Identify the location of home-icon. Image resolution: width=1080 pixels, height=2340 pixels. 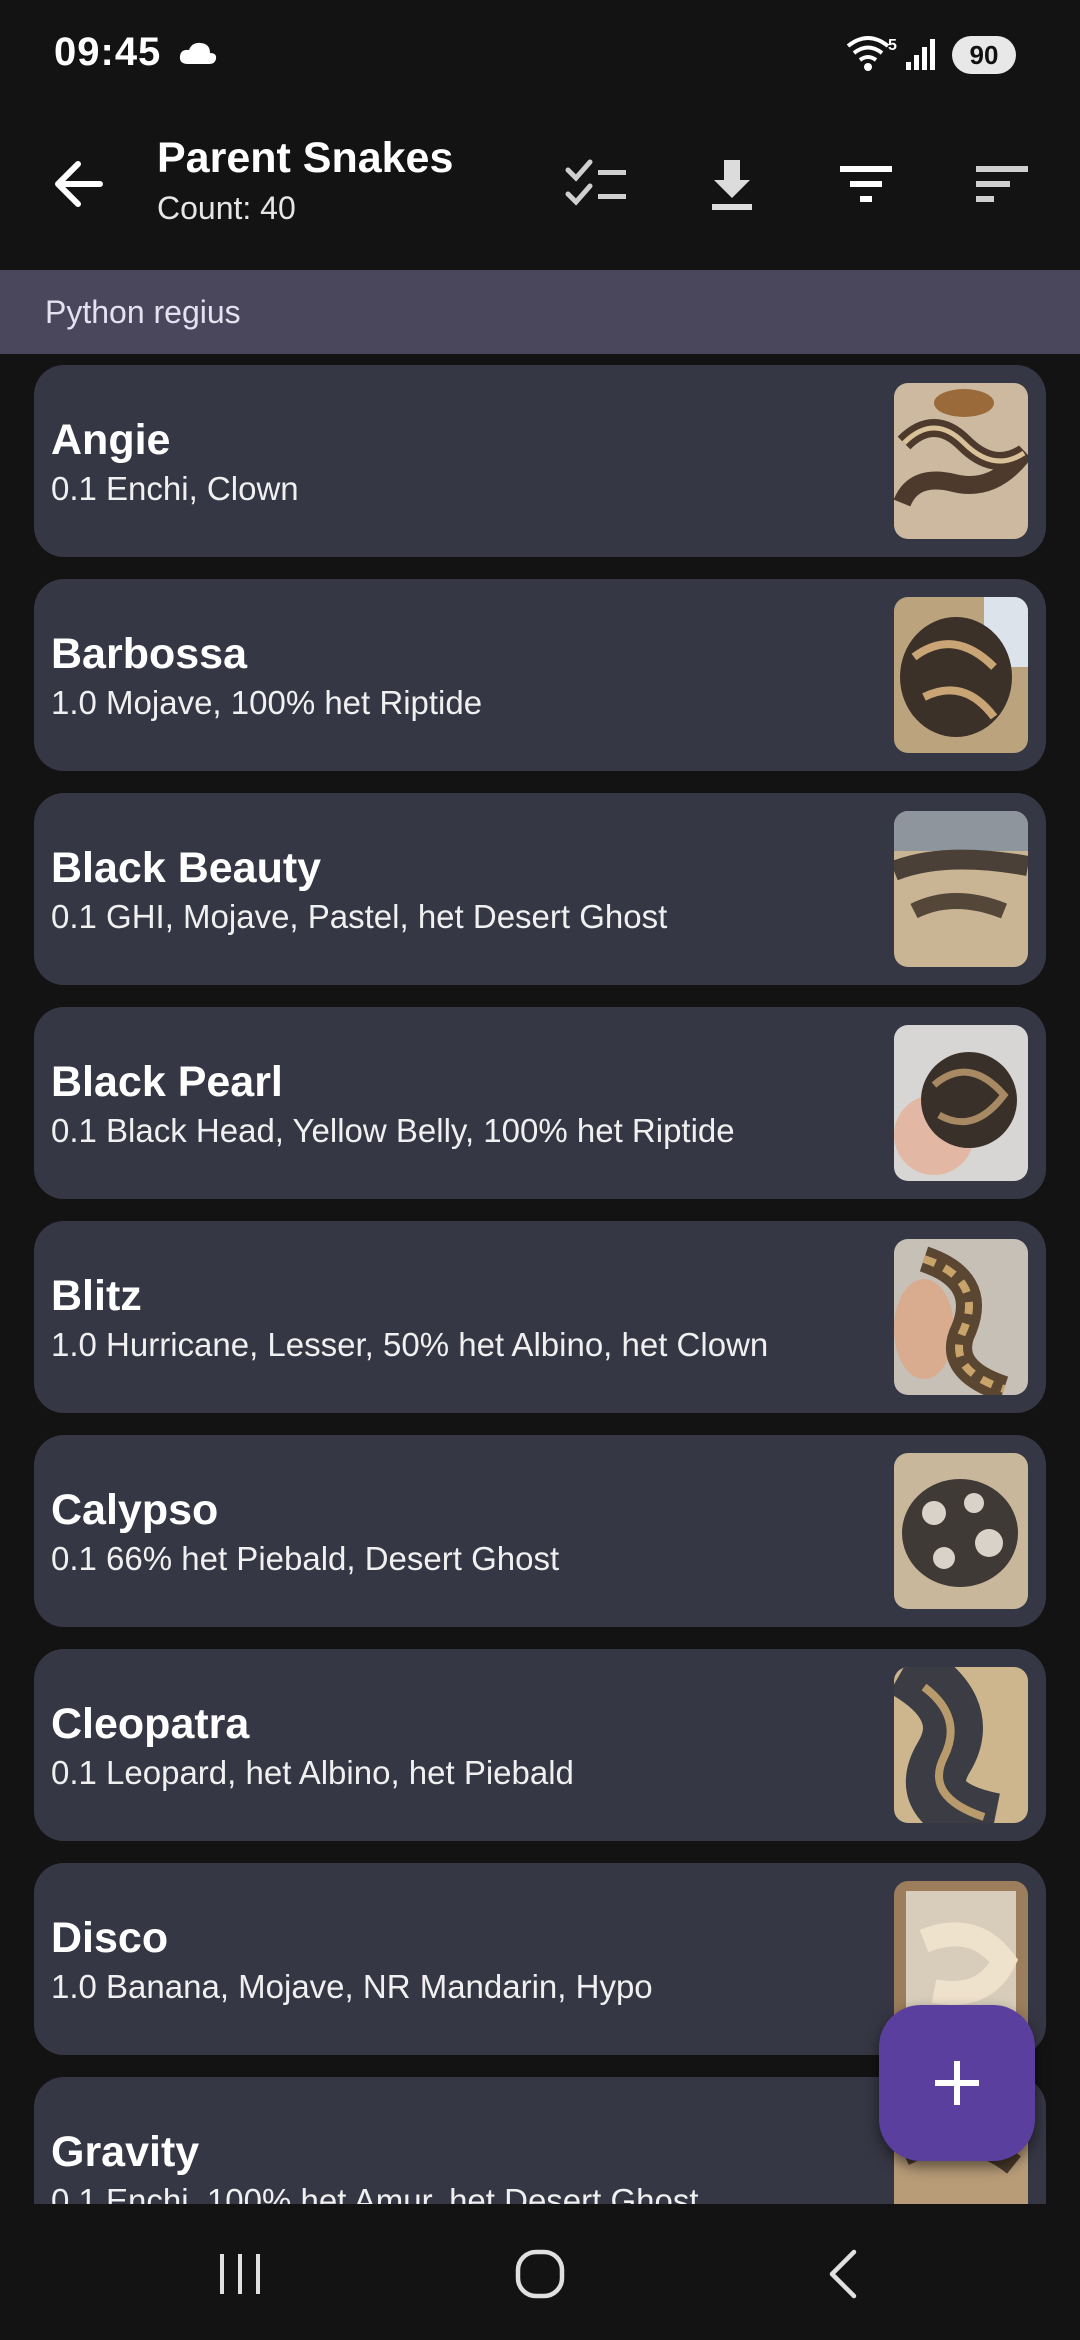
(540, 2274).